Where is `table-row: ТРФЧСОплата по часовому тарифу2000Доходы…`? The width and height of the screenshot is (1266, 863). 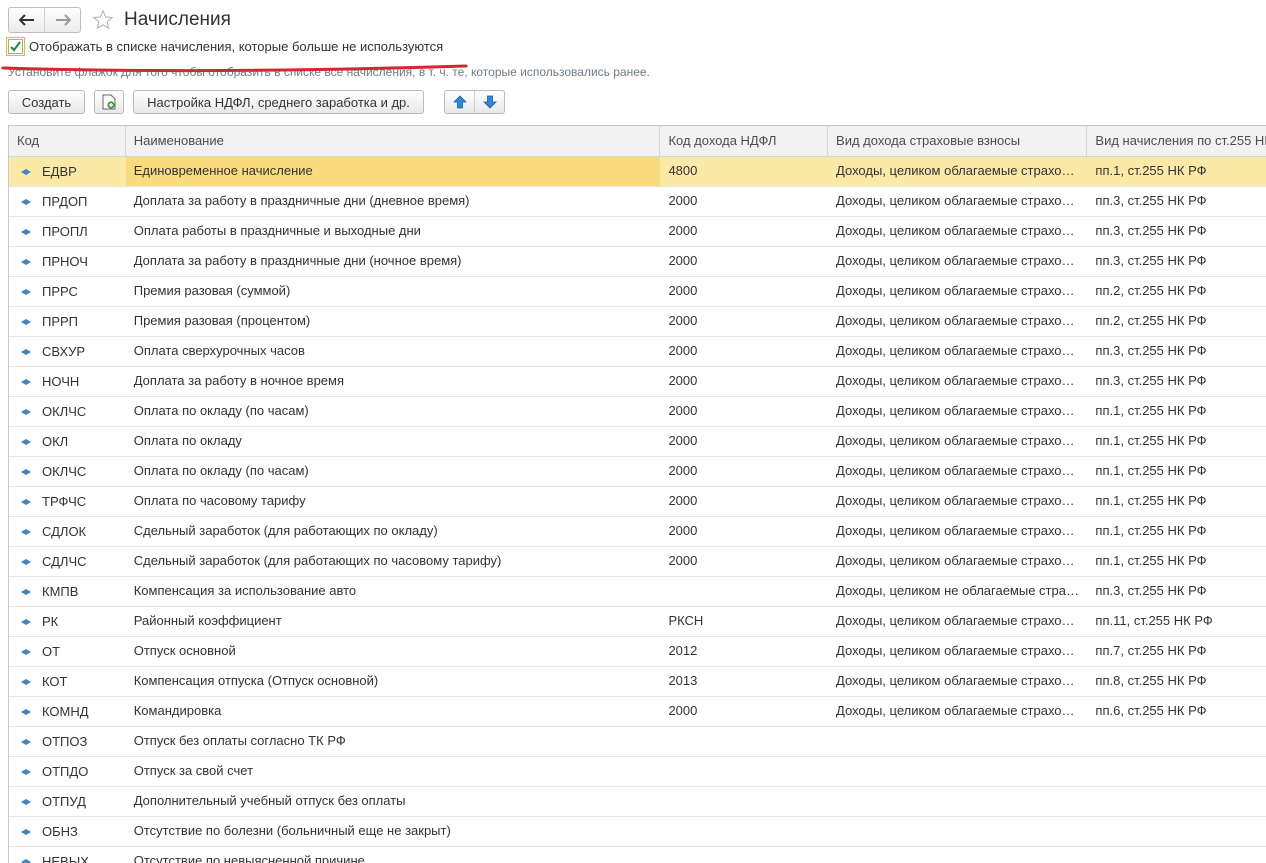
table-row: ТРФЧСОплата по часовому тарифу2000Доходы… is located at coordinates (637, 502).